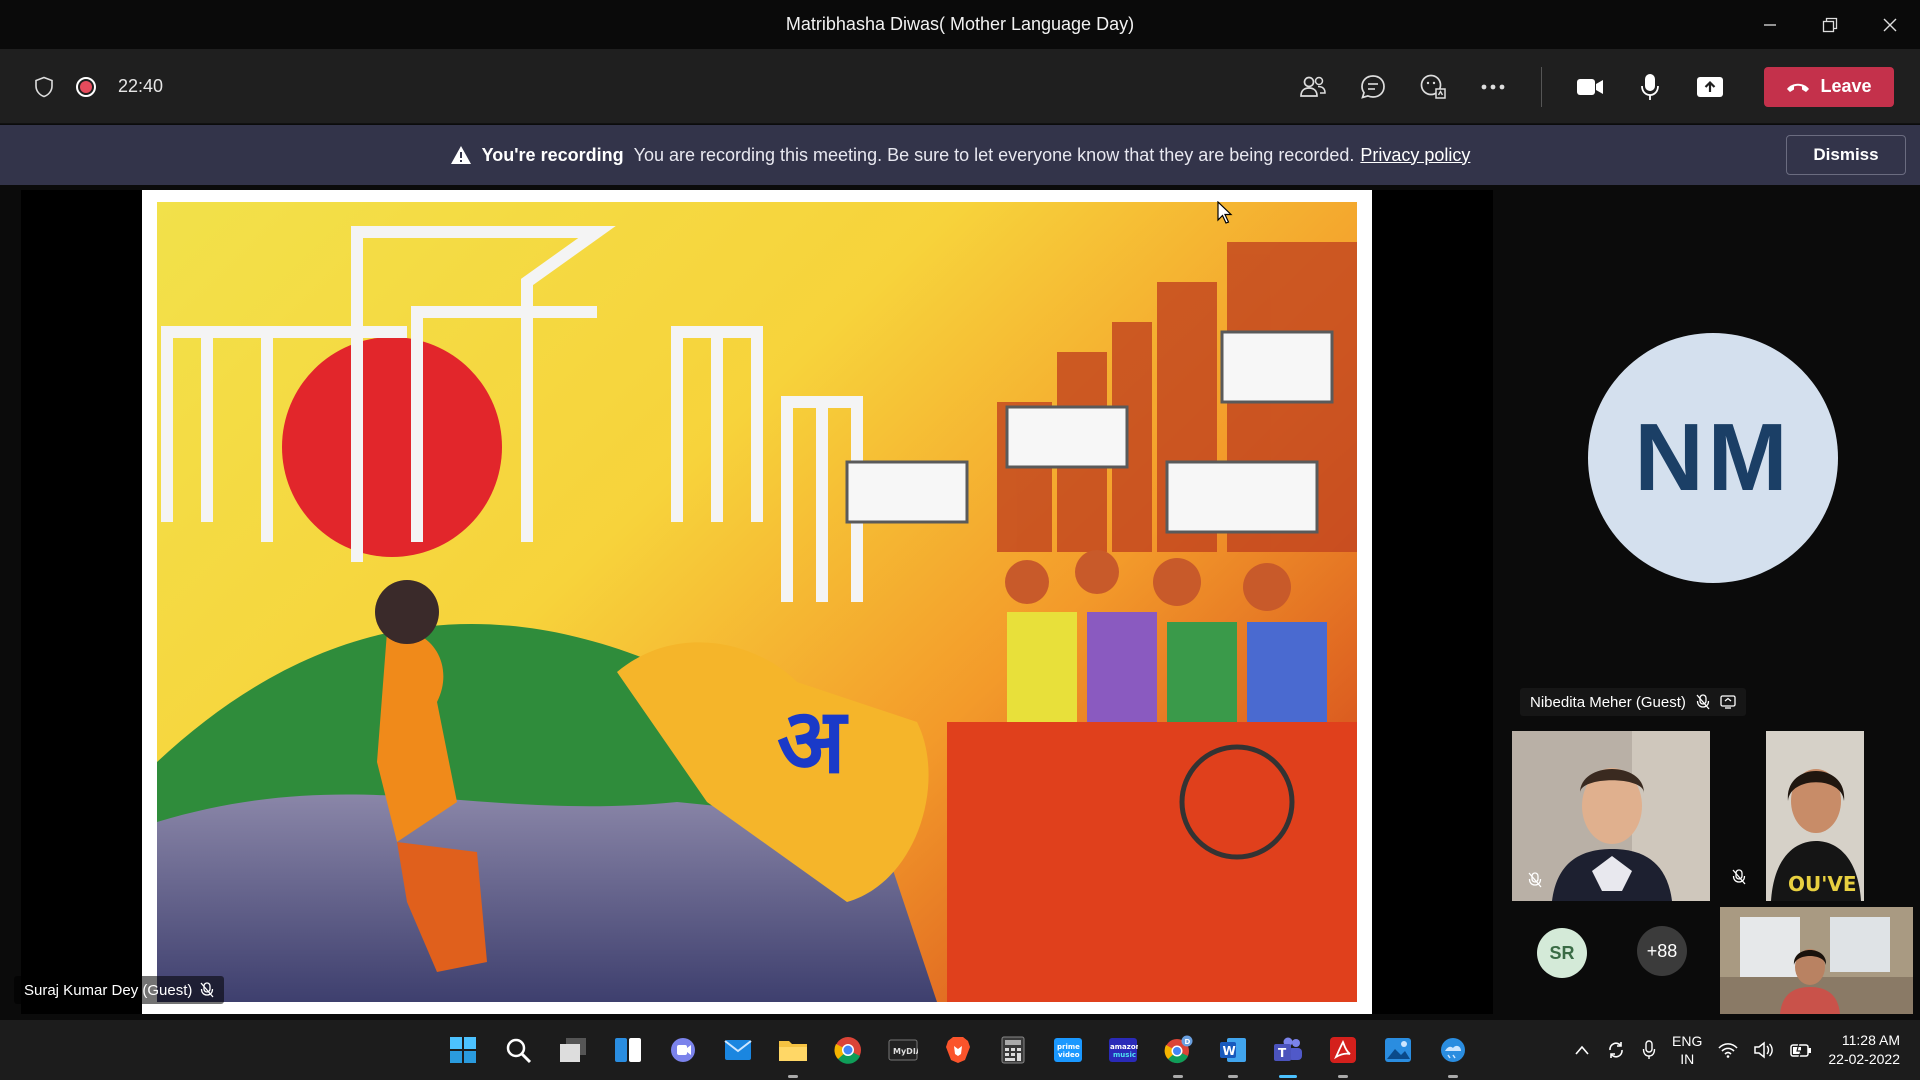 This screenshot has height=1080, width=1920. I want to click on acrobat-button, so click(1343, 1055).